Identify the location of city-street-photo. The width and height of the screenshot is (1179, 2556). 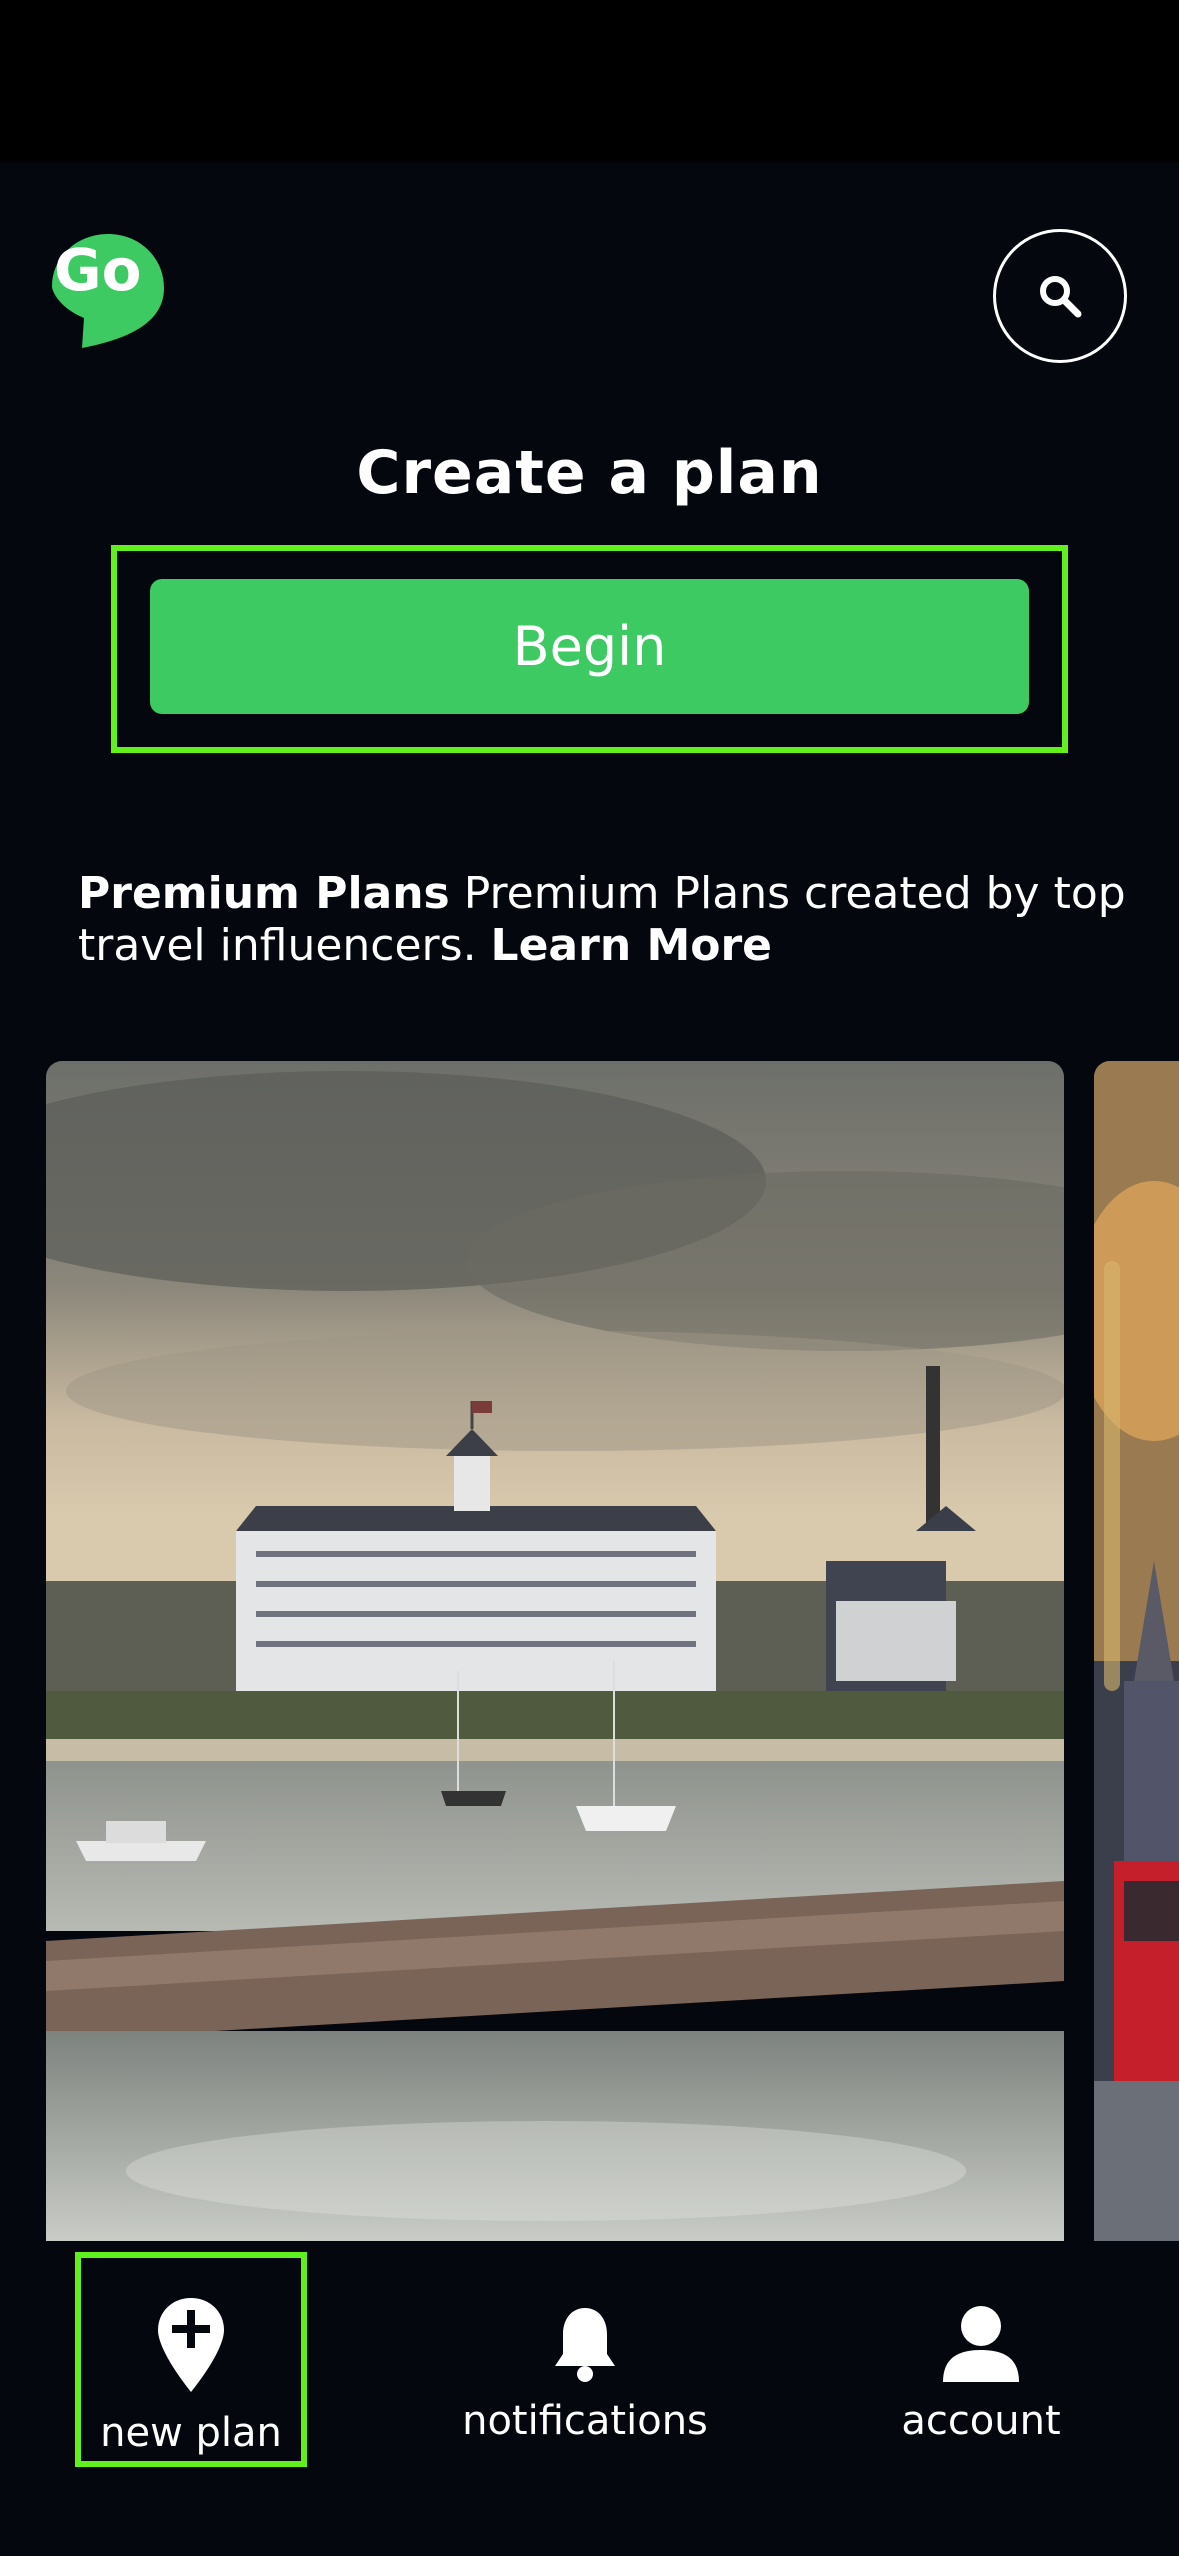
(1136, 1651).